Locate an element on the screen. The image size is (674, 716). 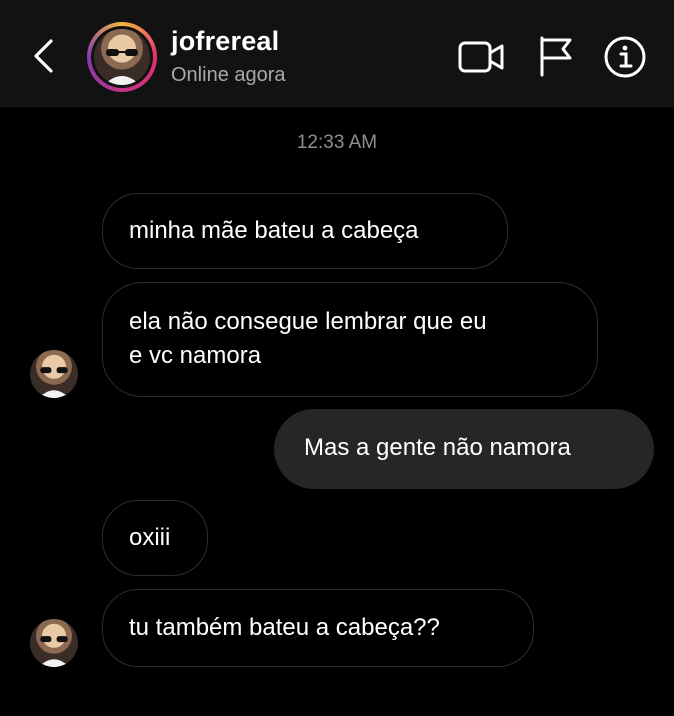
video-camera-icon is located at coordinates (481, 57).